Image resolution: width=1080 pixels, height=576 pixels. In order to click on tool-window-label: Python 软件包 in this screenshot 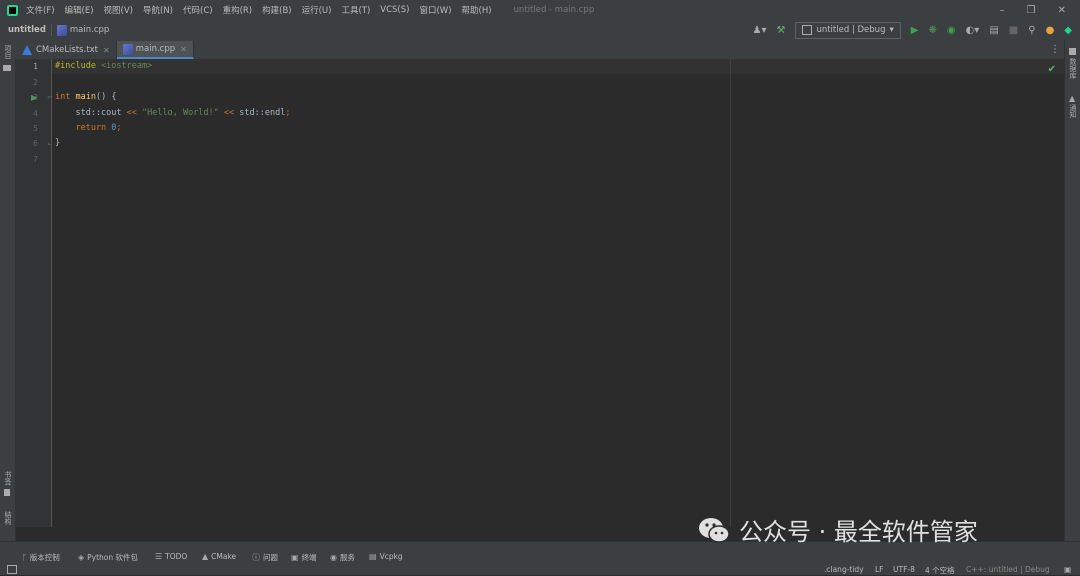, I will do `click(113, 557)`.